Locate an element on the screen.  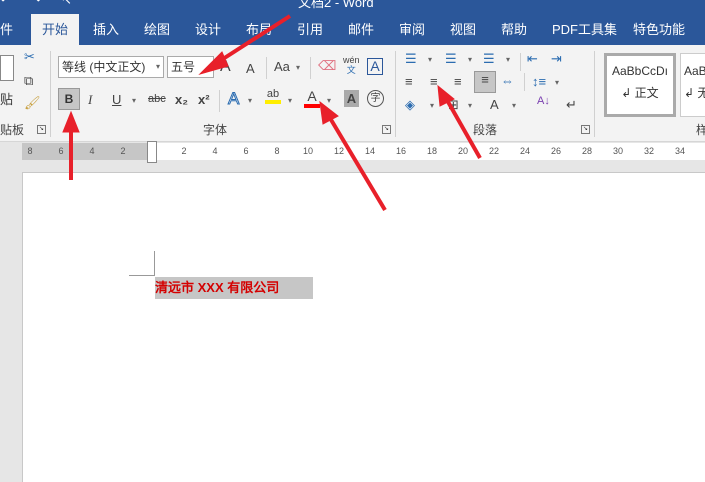
tab-layout: 布局 is located at coordinates (259, 29).